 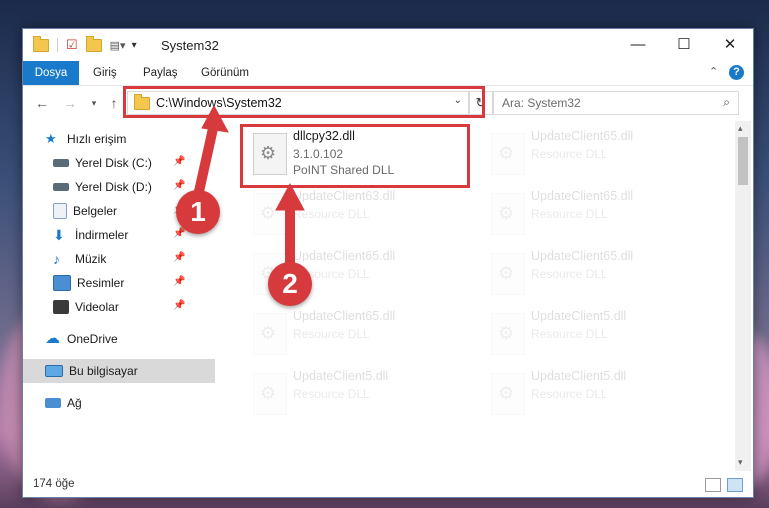 I want to click on arrow-1-head, so click(x=215, y=118).